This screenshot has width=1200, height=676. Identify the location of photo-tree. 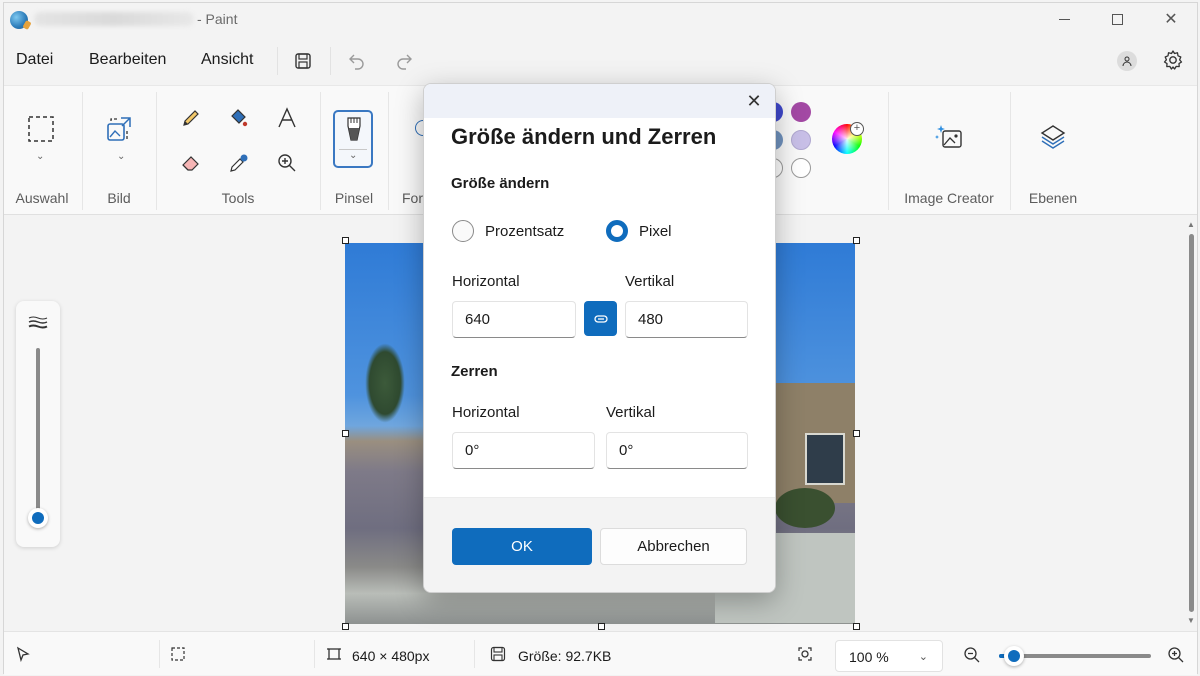
(385, 383).